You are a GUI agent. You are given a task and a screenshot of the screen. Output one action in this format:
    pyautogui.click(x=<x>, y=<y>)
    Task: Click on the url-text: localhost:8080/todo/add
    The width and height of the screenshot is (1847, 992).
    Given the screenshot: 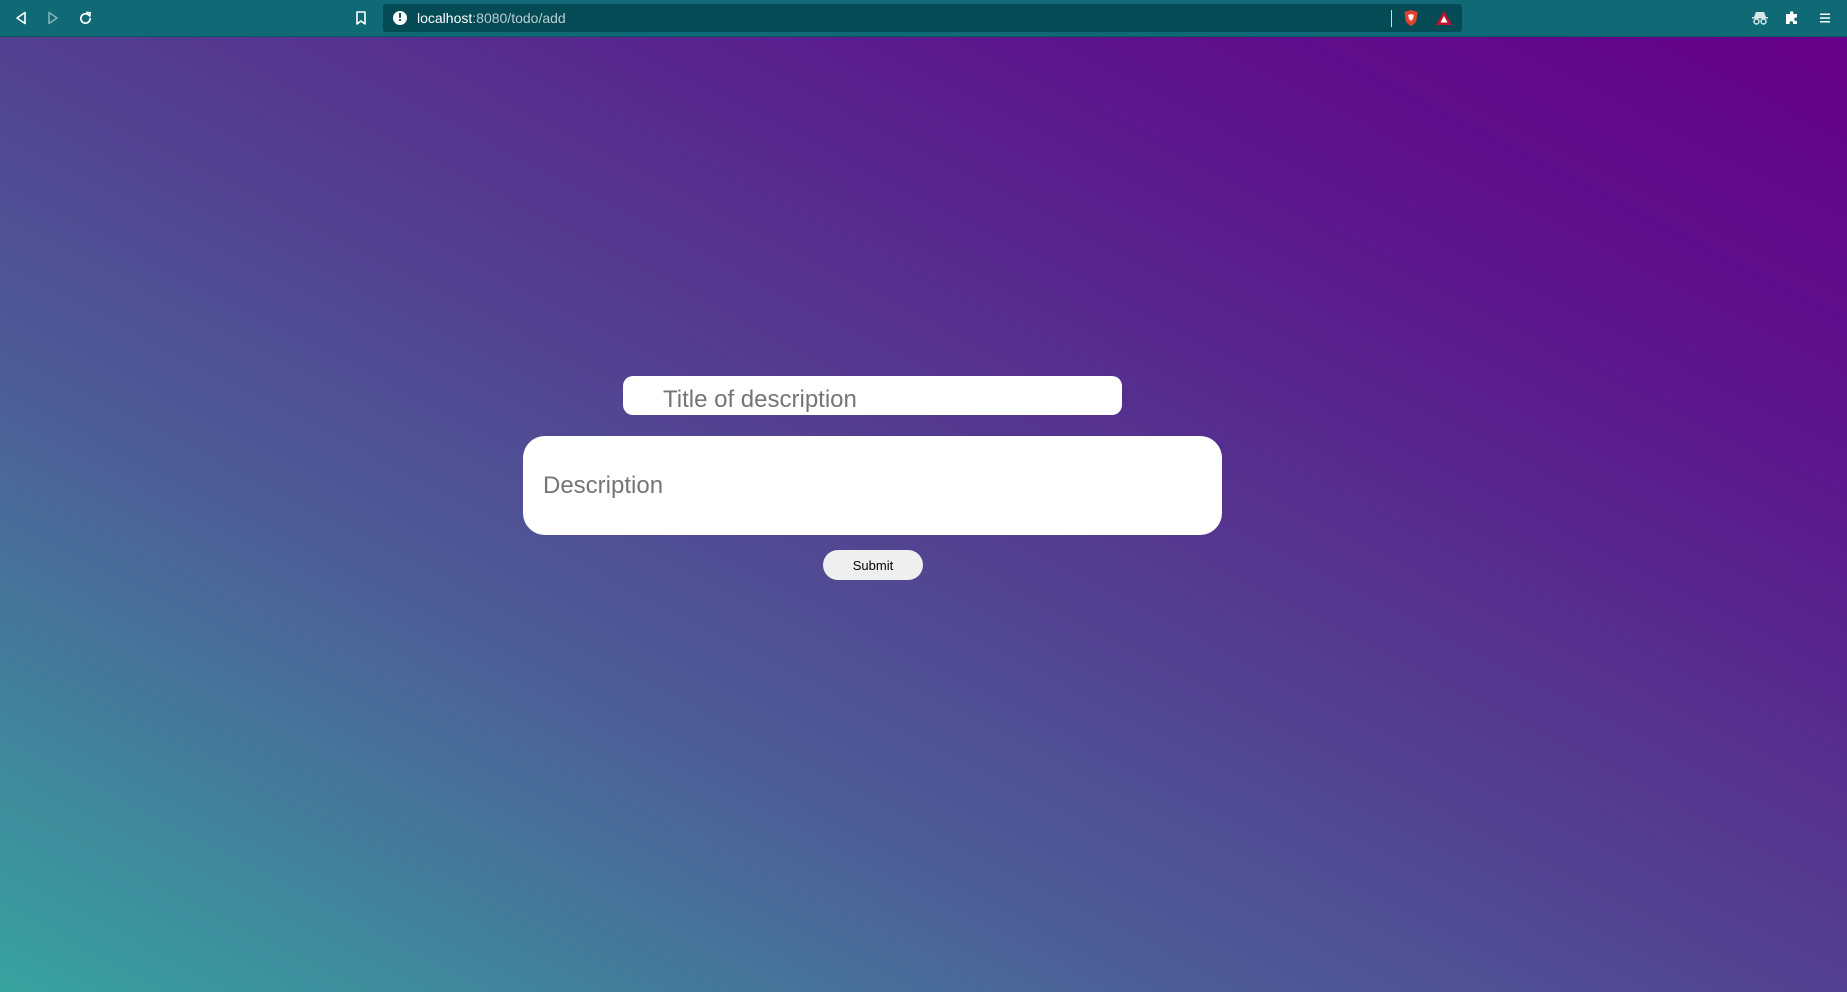 What is the action you would take?
    pyautogui.click(x=491, y=18)
    